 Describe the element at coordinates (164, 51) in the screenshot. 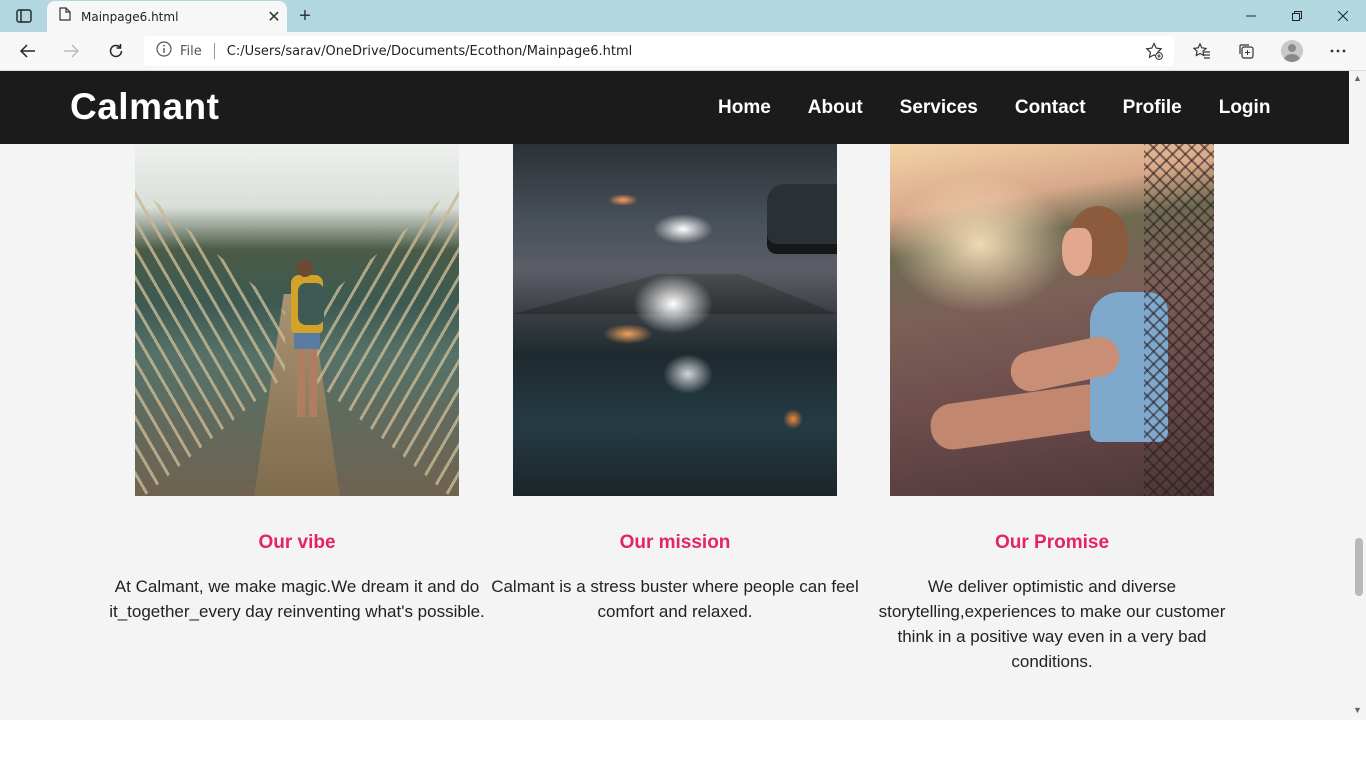

I see `info-icon` at that location.